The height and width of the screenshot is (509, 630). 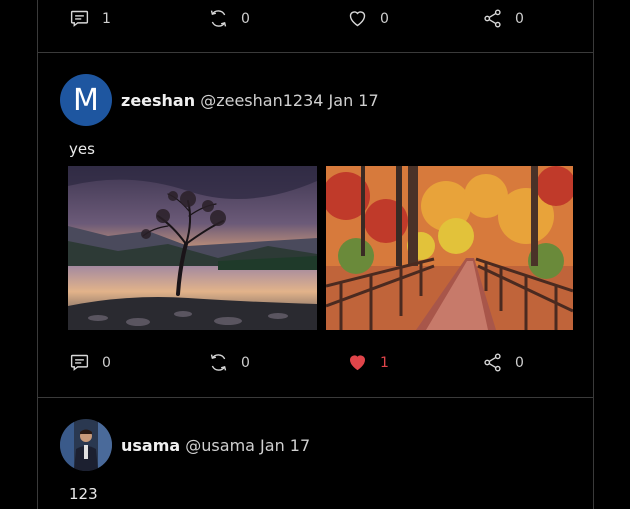 What do you see at coordinates (86, 445) in the screenshot?
I see `avatar` at bounding box center [86, 445].